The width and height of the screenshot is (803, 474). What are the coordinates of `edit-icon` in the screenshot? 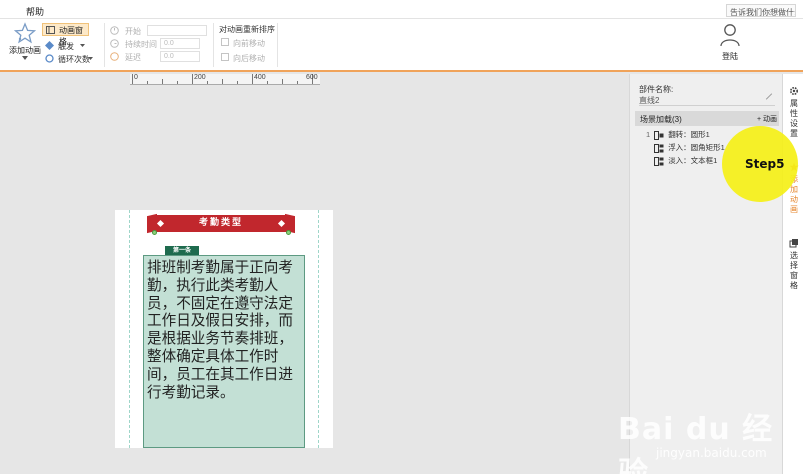 It's located at (769, 96).